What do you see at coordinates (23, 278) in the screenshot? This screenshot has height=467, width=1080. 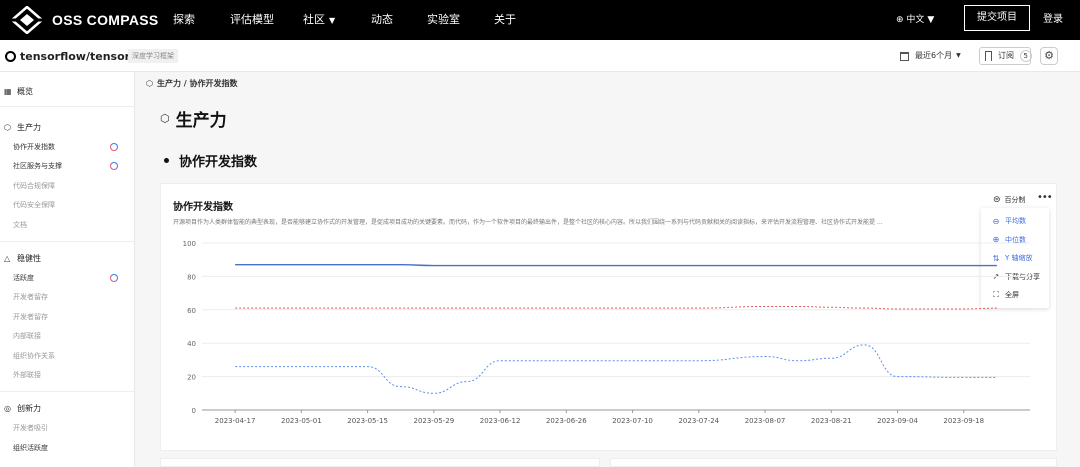 I see `sidebar-item: 活跃度` at bounding box center [23, 278].